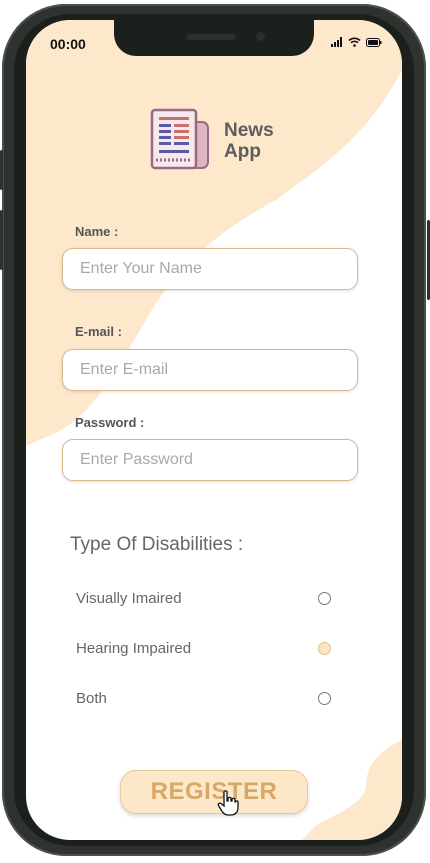  Describe the element at coordinates (249, 141) in the screenshot. I see `app-title: News App` at that location.